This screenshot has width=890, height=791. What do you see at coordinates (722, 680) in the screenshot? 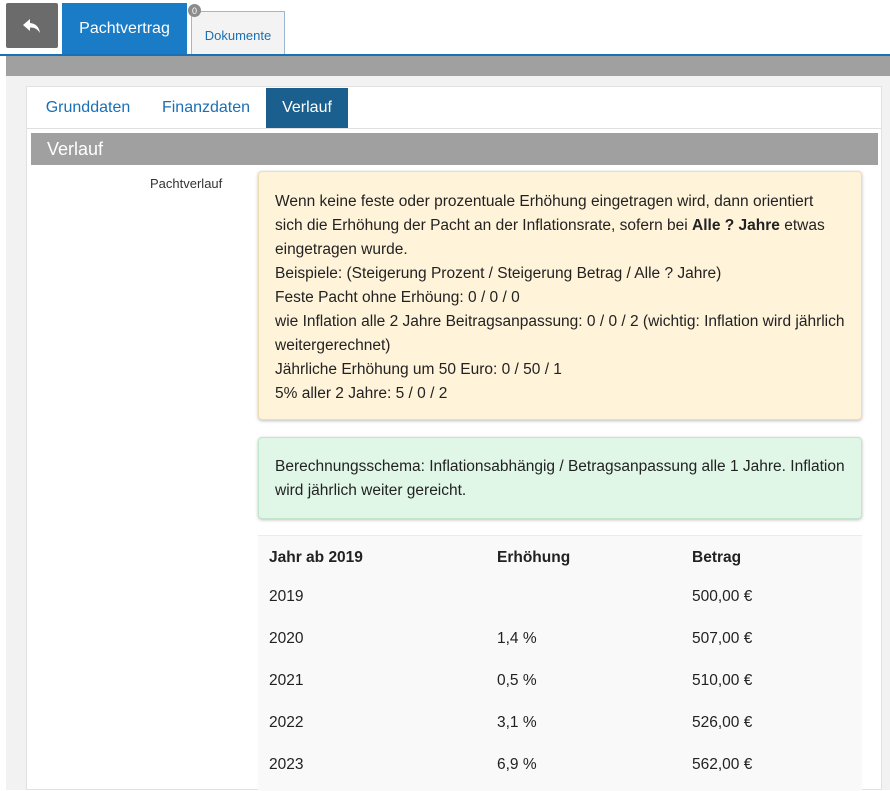
I see `cell-amount: 510,00 €` at bounding box center [722, 680].